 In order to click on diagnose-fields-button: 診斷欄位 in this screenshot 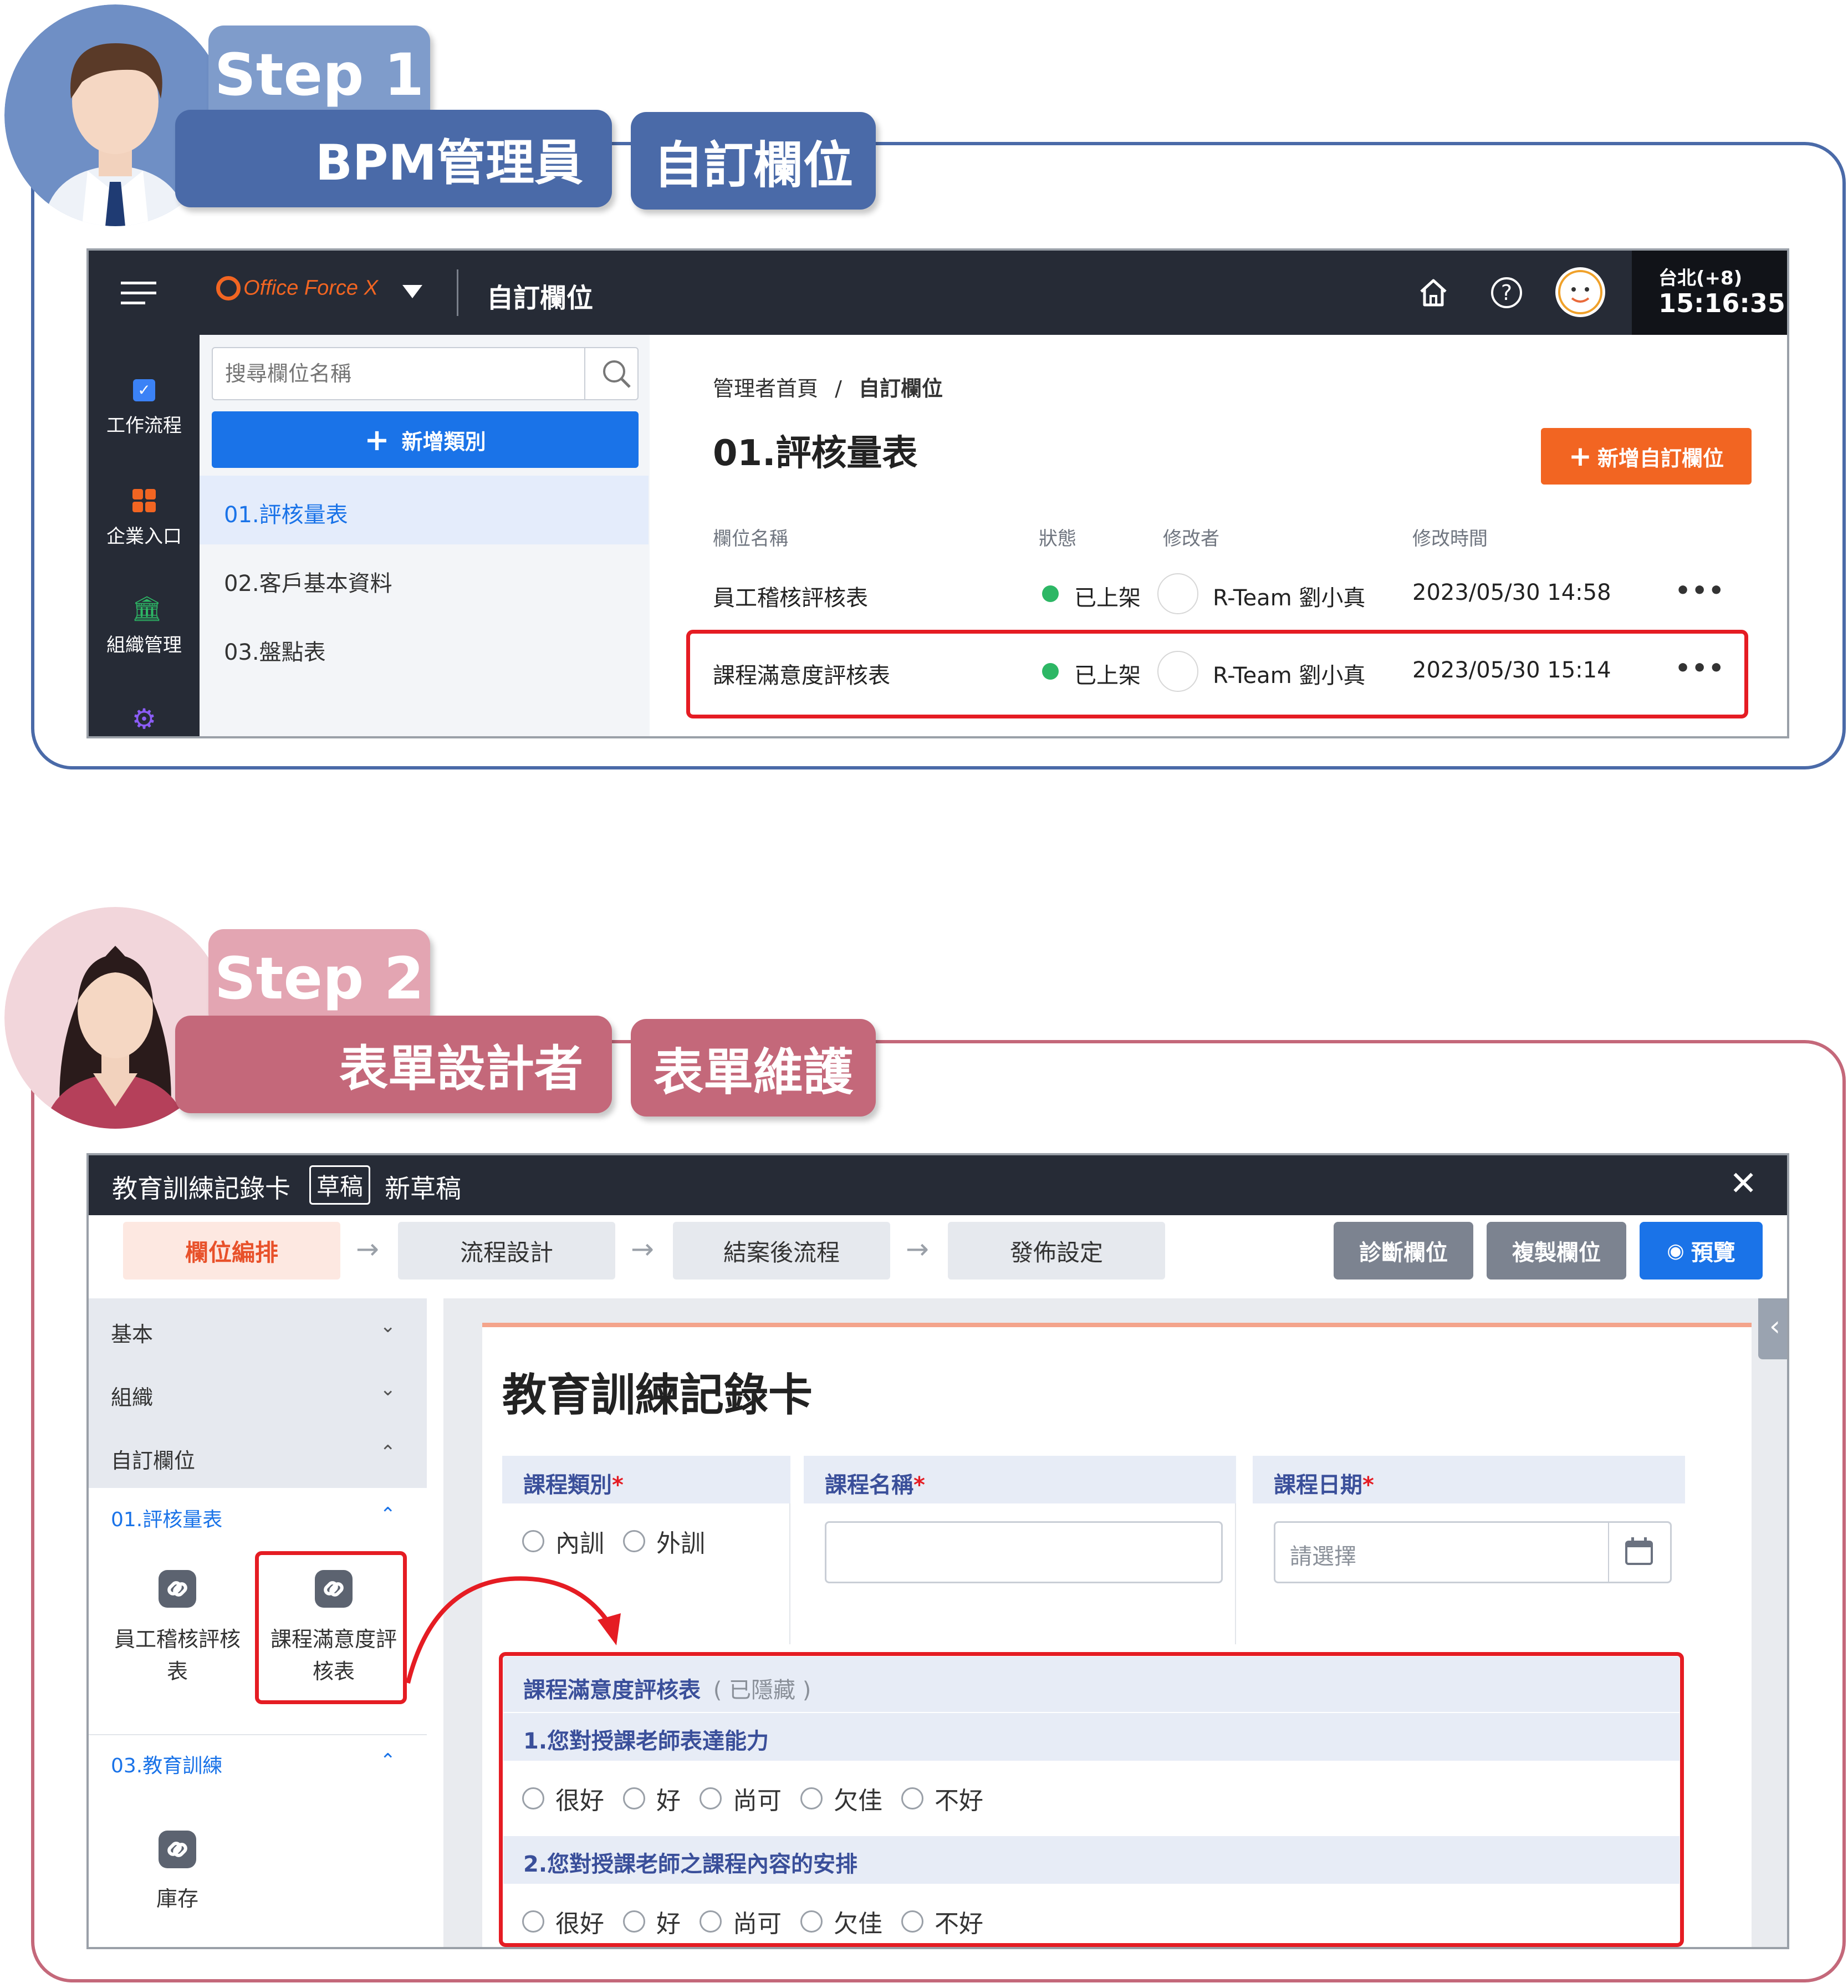, I will do `click(1403, 1251)`.